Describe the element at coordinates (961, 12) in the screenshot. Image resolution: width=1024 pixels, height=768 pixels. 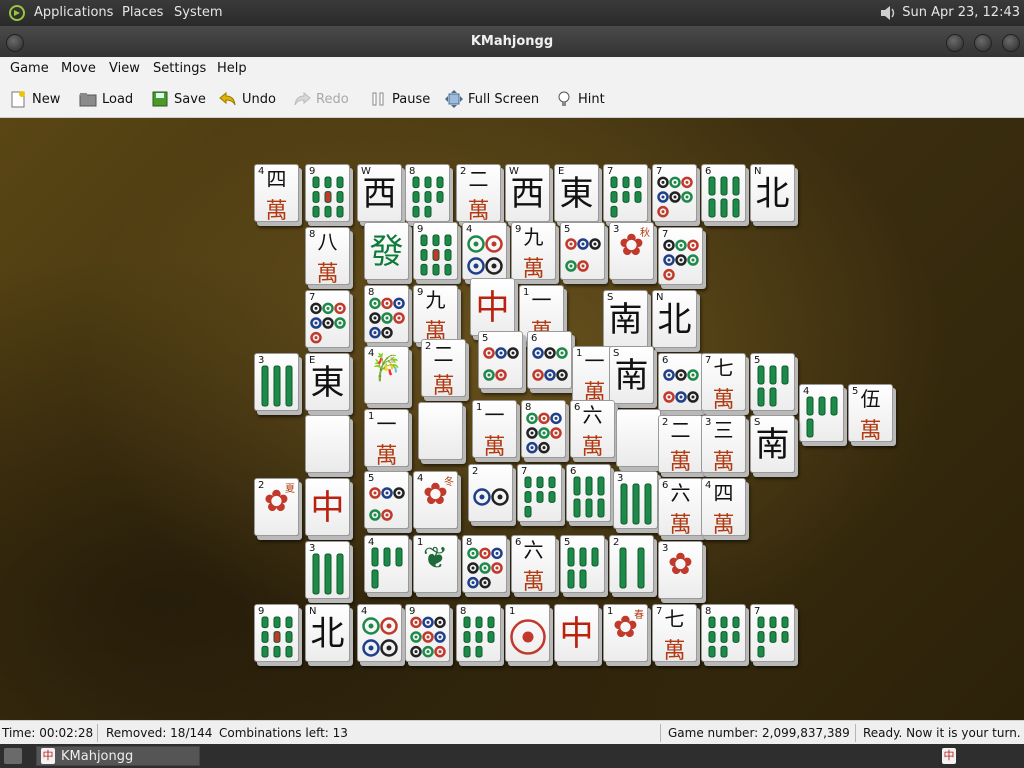
I see `clock: Sun Apr 23, 12:43` at that location.